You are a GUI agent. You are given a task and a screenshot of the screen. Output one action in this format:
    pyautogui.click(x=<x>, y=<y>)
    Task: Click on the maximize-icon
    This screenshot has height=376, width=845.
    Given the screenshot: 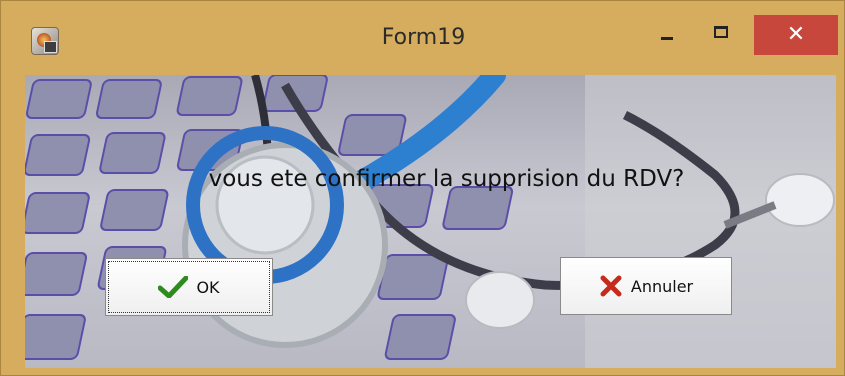 What is the action you would take?
    pyautogui.click(x=721, y=32)
    